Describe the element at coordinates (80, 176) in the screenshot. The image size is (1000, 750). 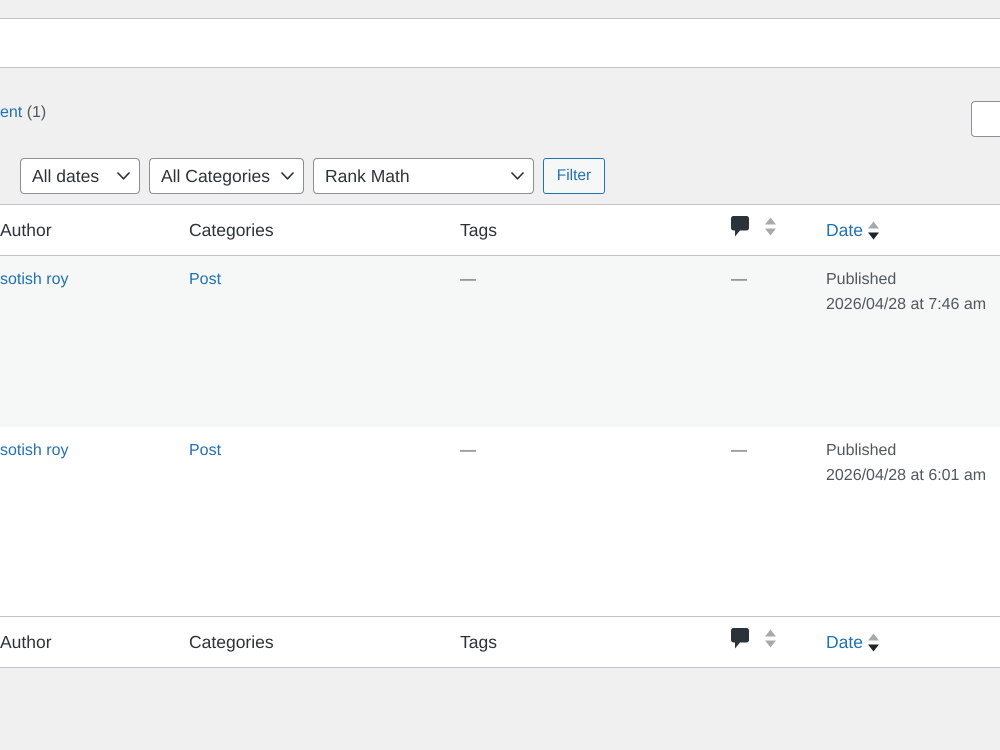
I see `filter-dropdown: All dates` at that location.